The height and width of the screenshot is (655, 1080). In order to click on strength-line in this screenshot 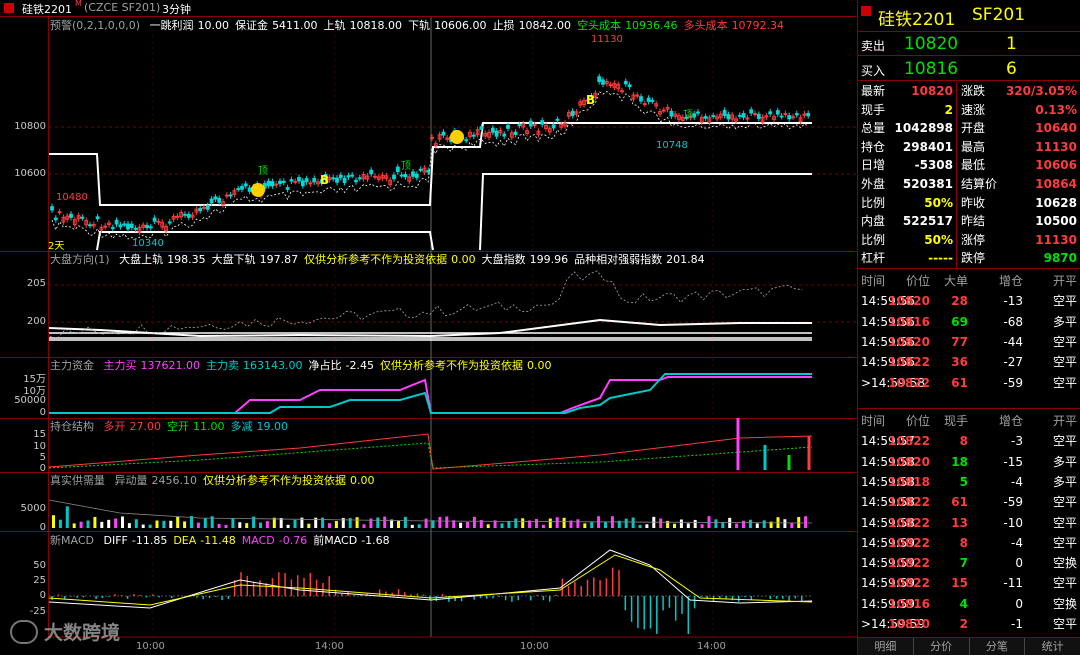, I will do `click(426, 304)`.